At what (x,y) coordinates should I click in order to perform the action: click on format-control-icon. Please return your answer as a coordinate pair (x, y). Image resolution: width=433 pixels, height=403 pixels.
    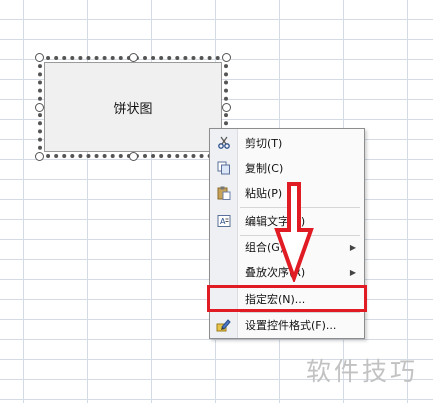
    Looking at the image, I should click on (223, 325).